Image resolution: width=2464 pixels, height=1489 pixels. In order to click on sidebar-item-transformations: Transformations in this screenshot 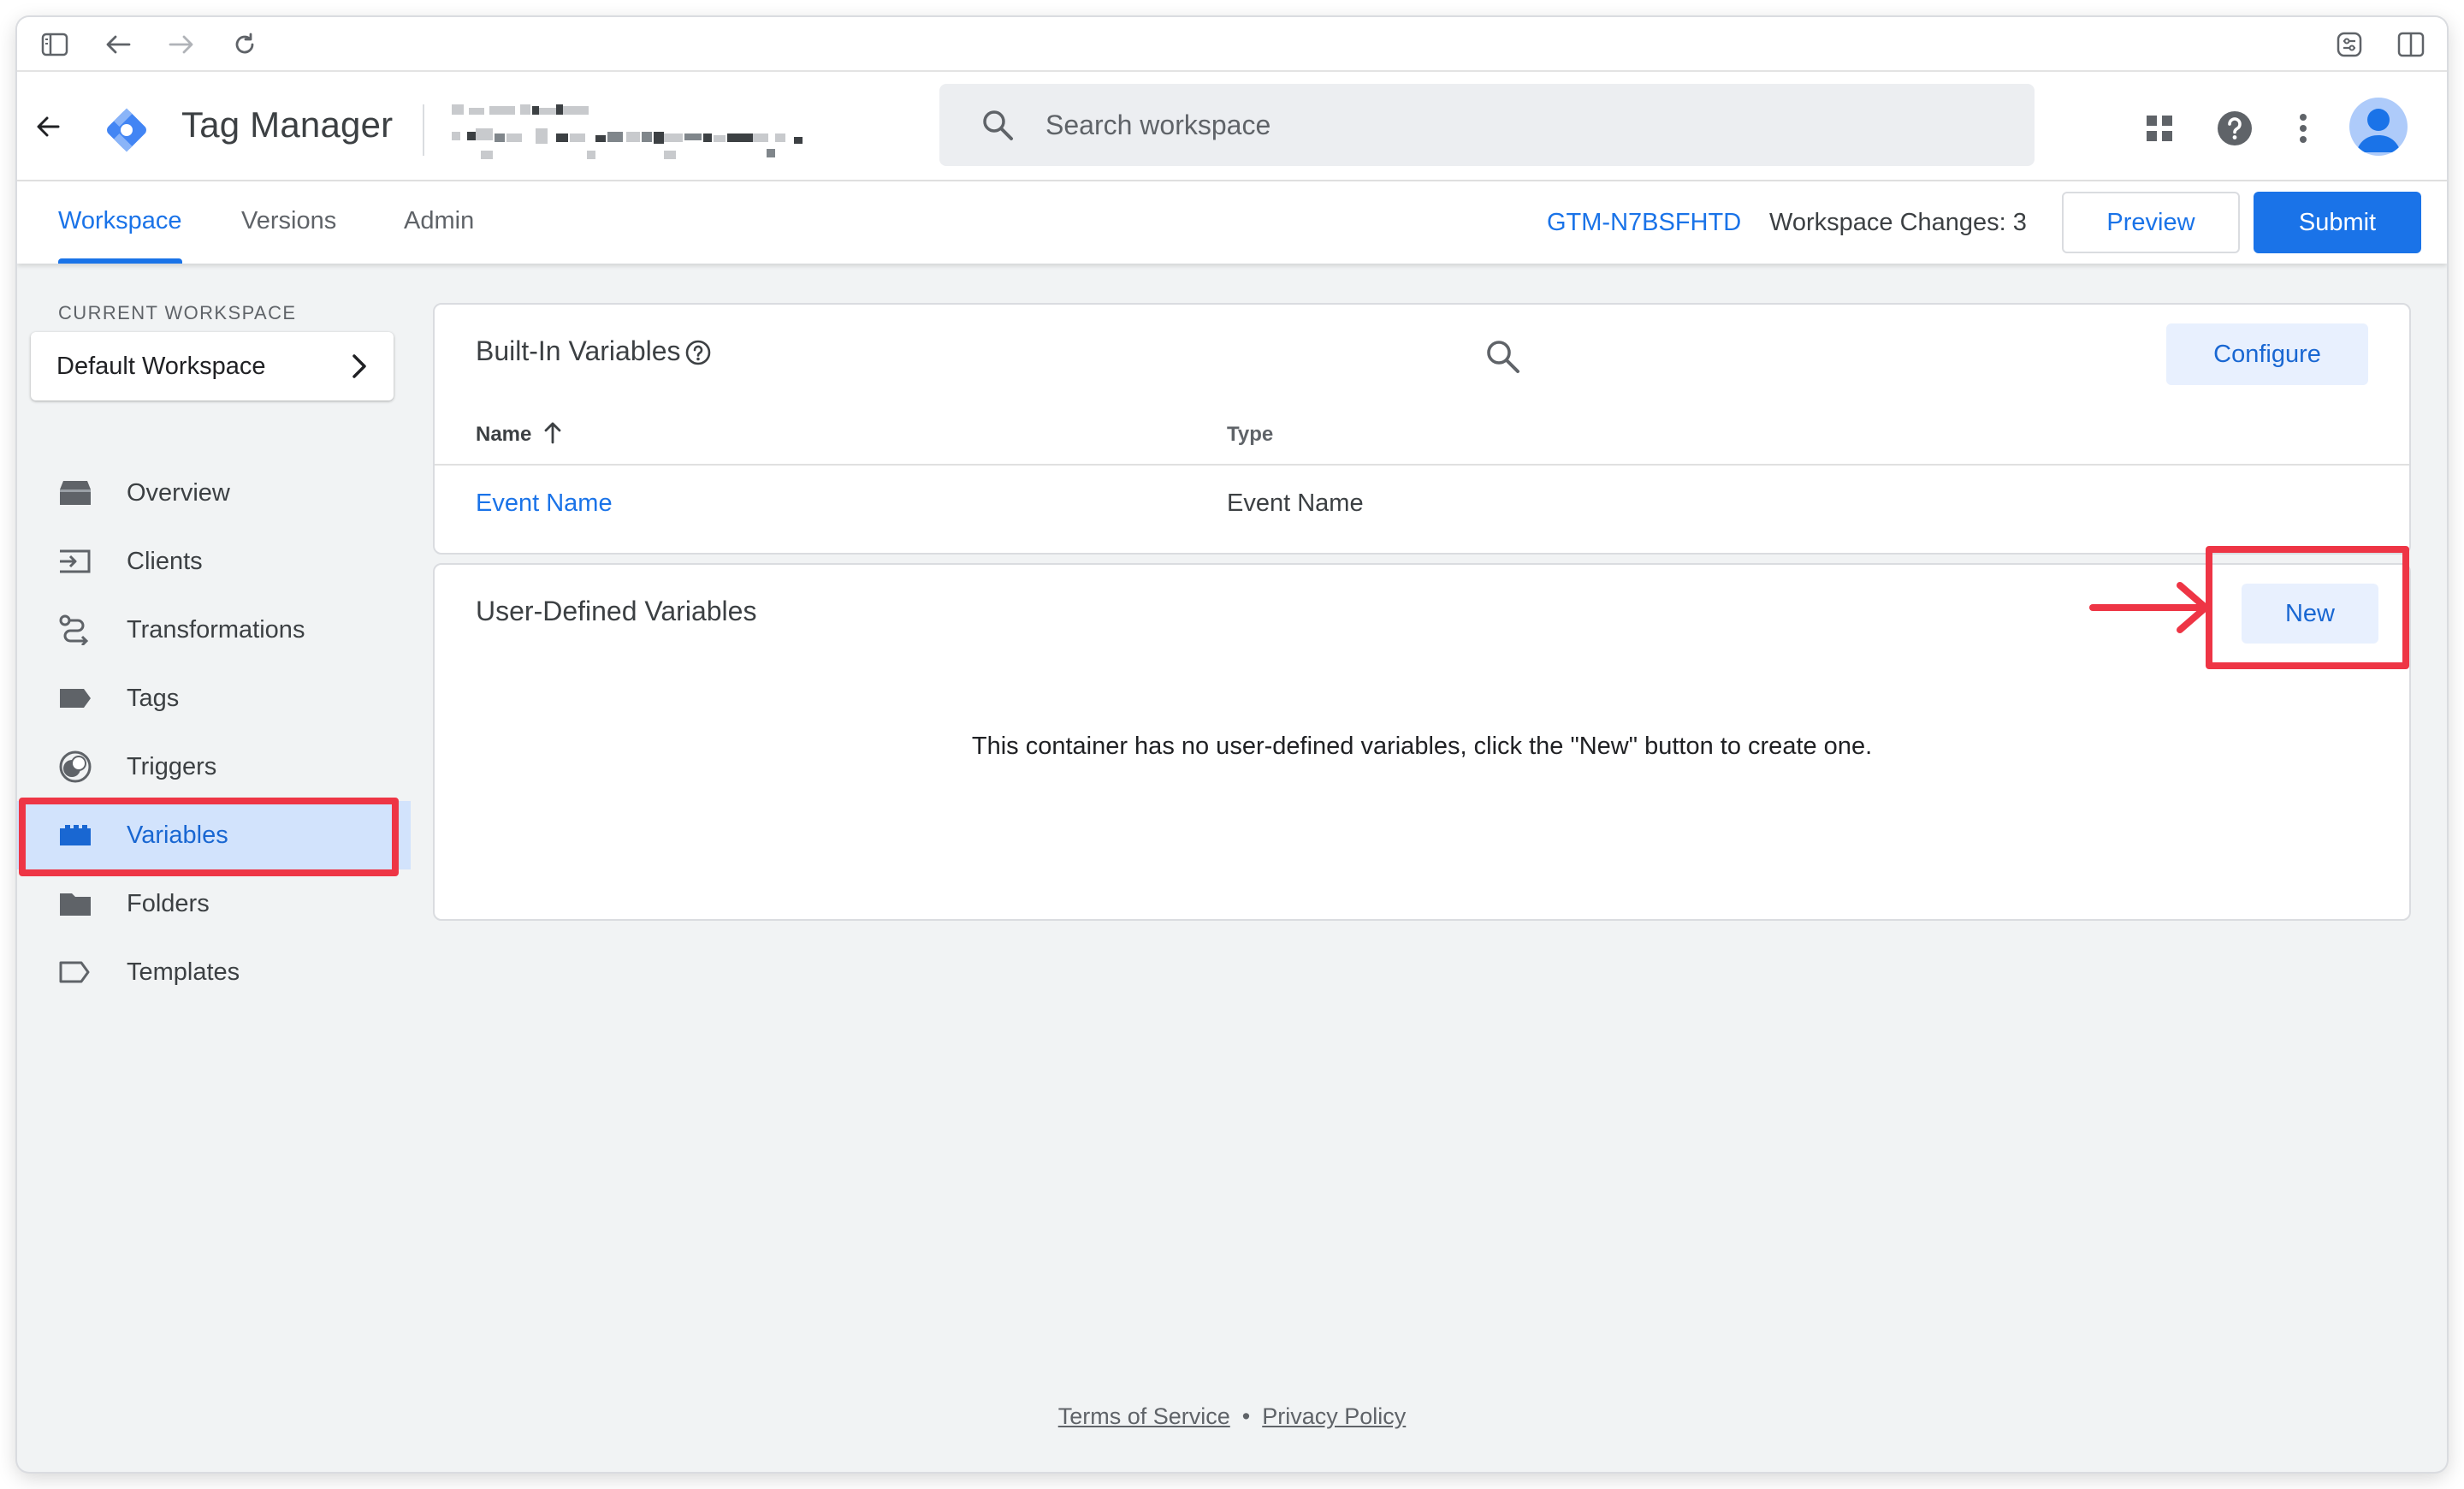, I will do `click(214, 630)`.